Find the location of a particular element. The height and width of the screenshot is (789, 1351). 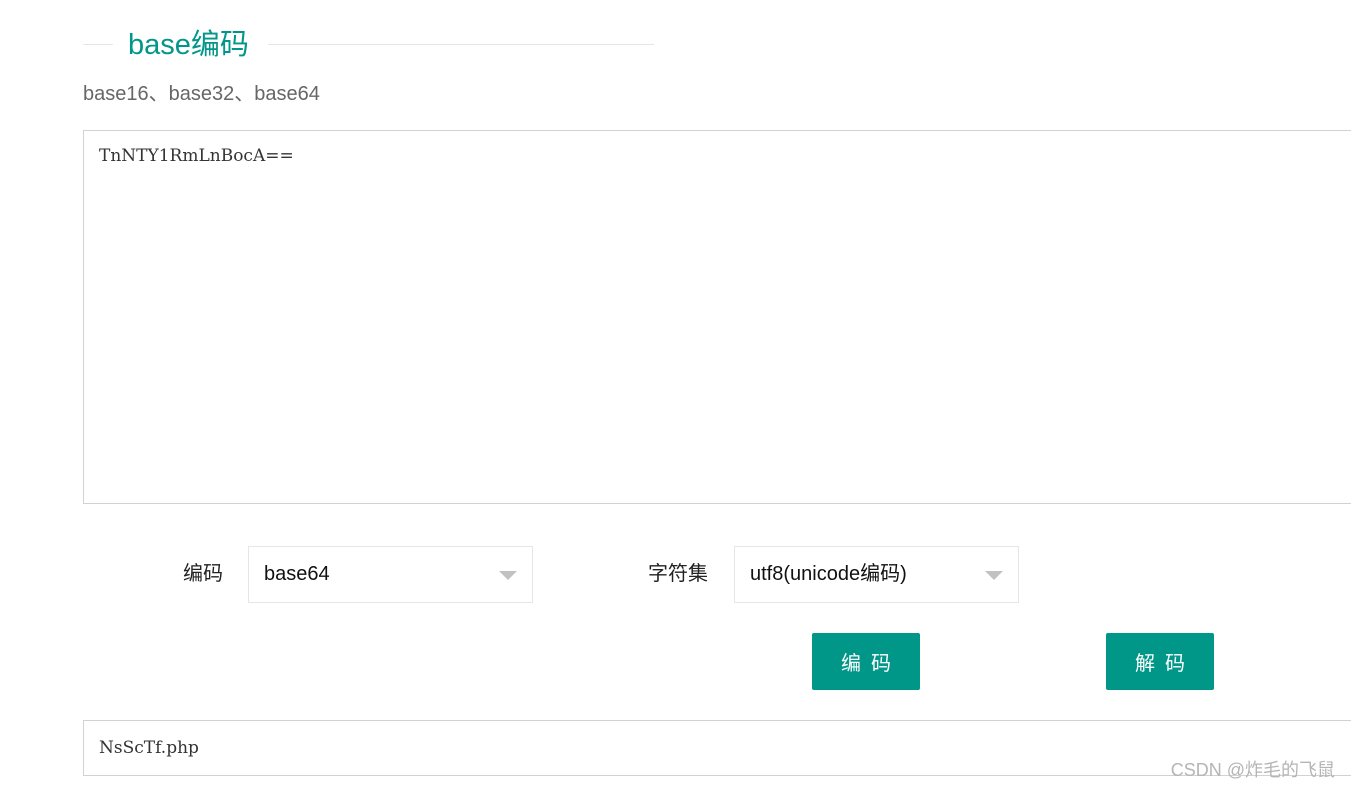

decode-button: 解码 is located at coordinates (1160, 661).